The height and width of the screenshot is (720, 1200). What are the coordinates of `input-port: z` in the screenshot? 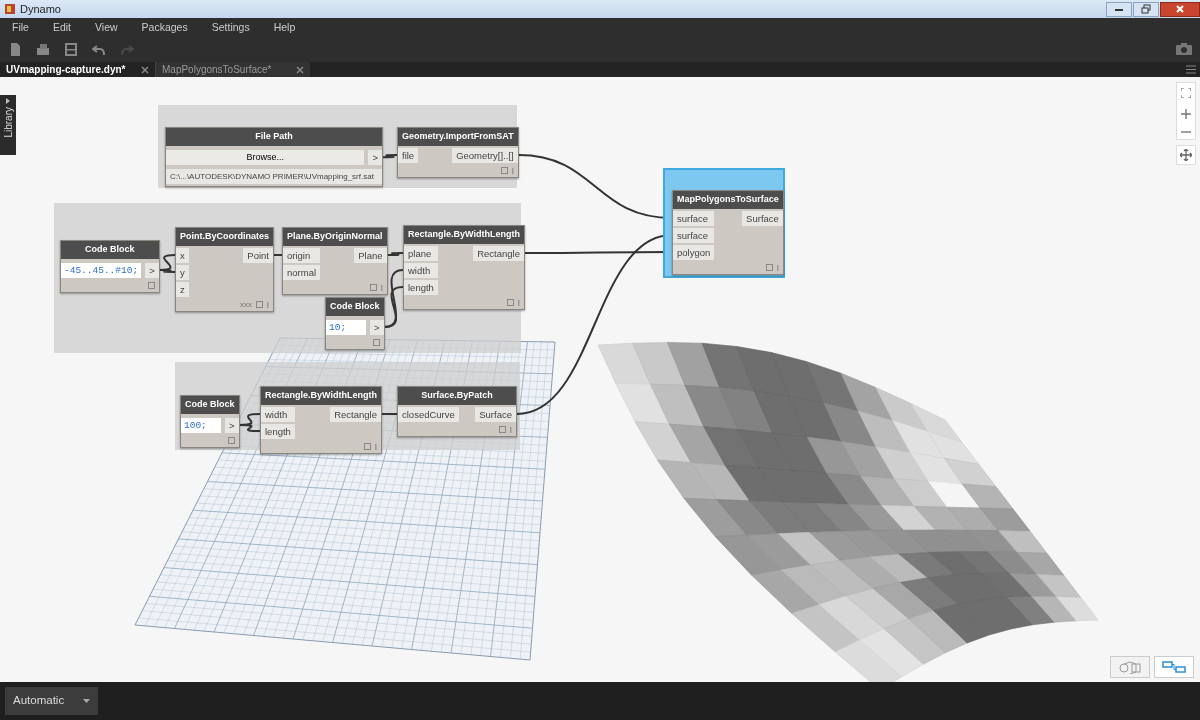 It's located at (182, 289).